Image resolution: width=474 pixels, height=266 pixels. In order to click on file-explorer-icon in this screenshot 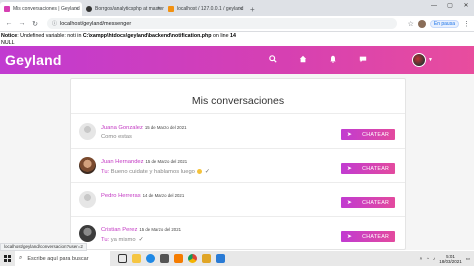, I will do `click(136, 258)`.